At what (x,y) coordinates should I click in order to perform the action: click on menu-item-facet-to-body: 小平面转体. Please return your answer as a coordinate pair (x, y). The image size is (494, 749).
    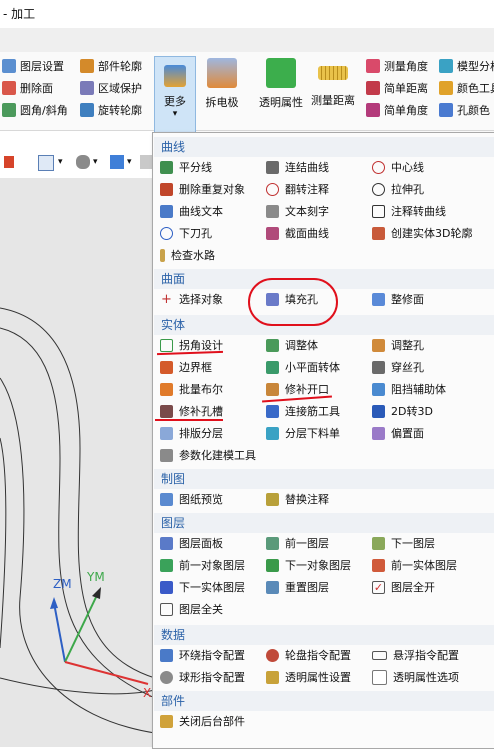
    Looking at the image, I should click on (303, 367).